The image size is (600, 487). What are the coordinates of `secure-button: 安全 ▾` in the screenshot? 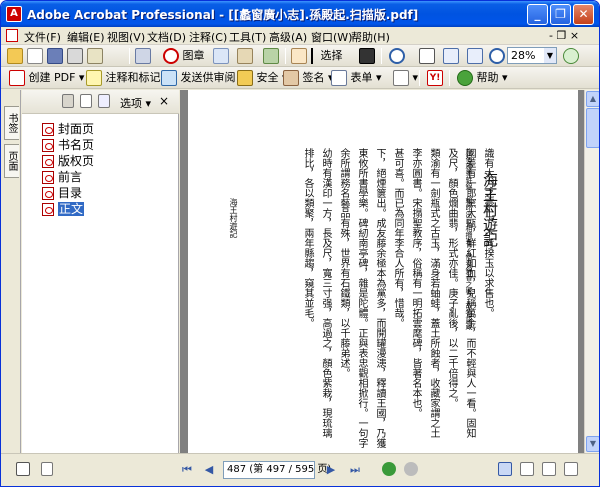 It's located at (262, 78).